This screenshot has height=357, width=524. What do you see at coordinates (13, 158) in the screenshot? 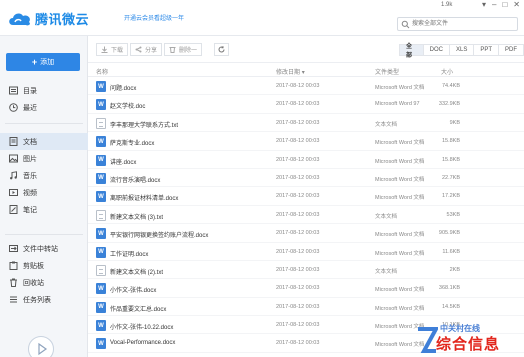
I see `image-icon` at bounding box center [13, 158].